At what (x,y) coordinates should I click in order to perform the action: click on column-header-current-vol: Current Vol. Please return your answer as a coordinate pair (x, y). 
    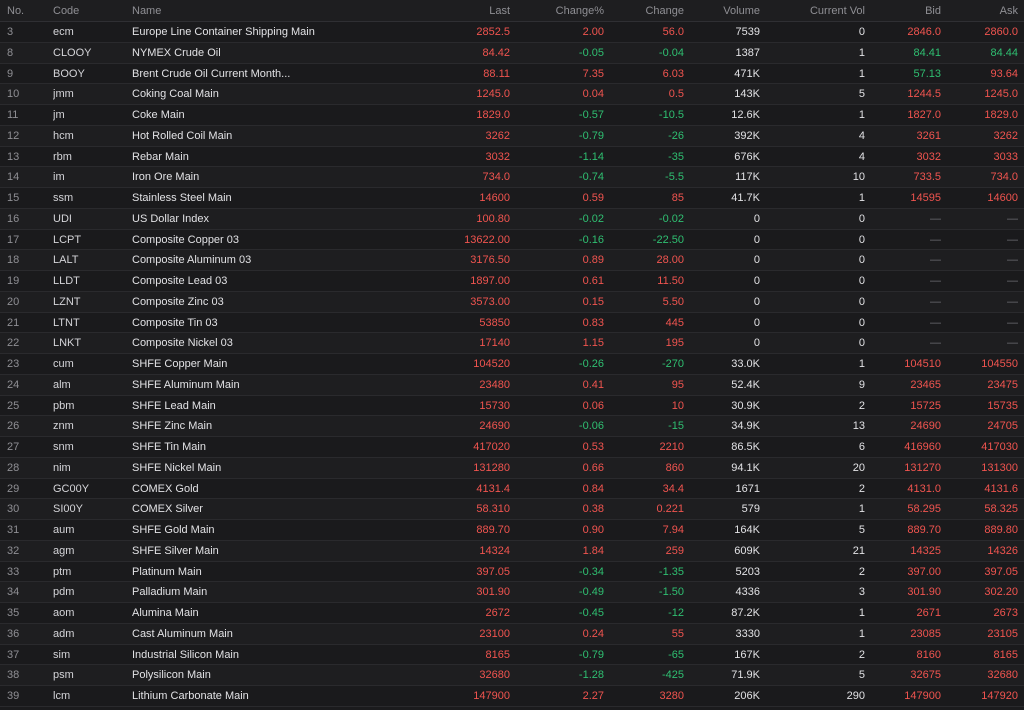
    Looking at the image, I should click on (820, 10).